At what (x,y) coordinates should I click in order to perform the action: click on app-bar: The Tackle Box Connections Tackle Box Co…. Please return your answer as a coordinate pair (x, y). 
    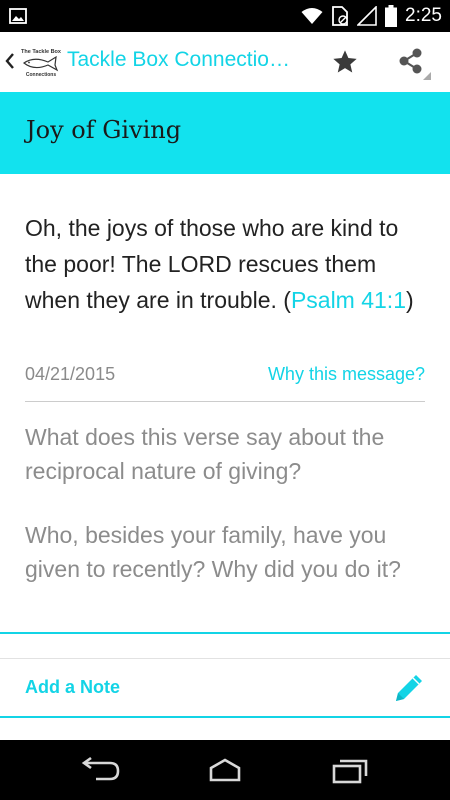
    Looking at the image, I should click on (225, 62).